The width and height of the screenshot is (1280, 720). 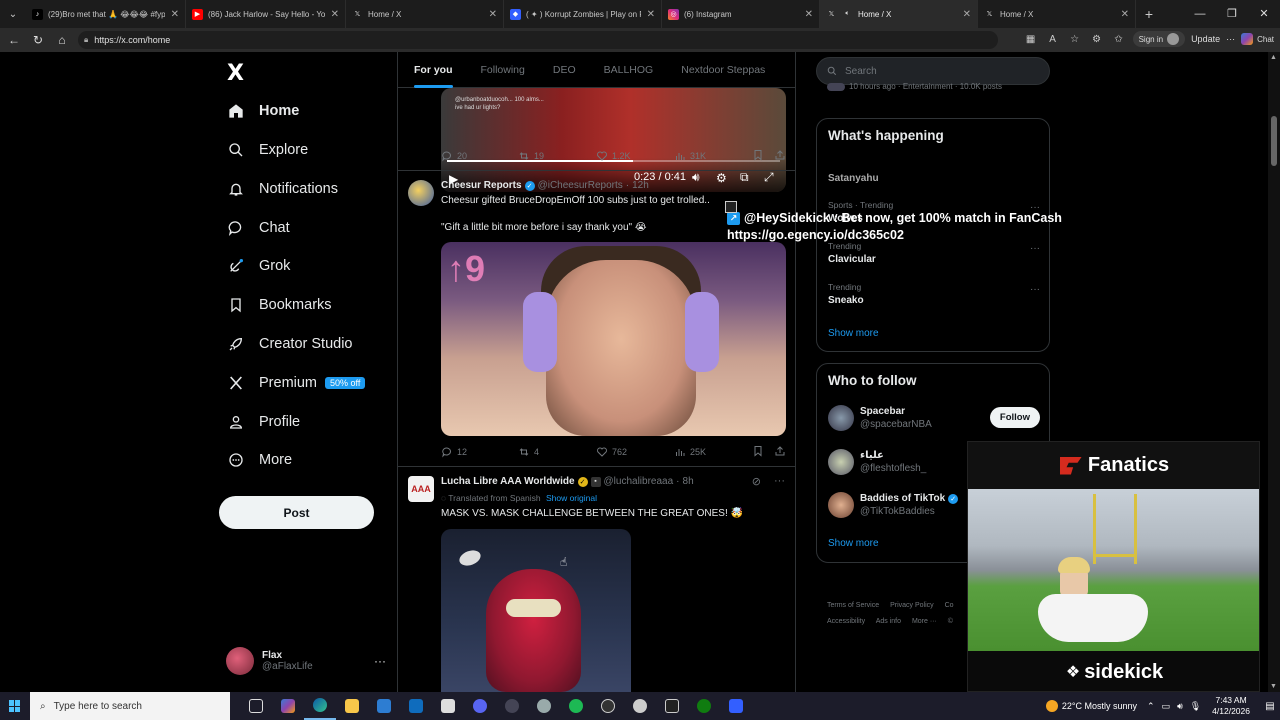 I want to click on trend-item: Satanyahu, so click(x=934, y=177).